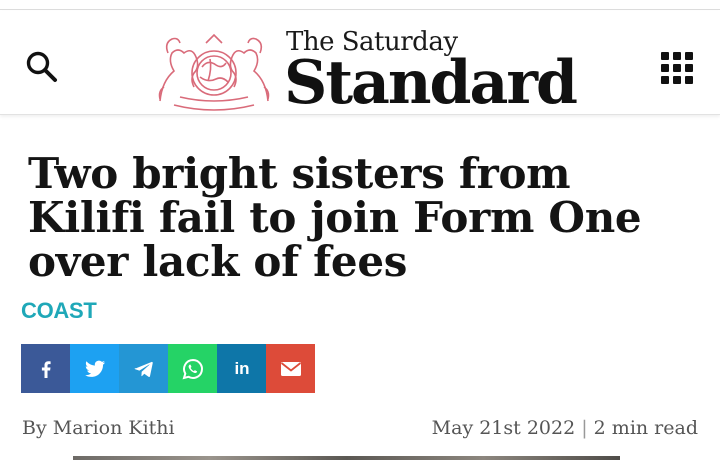  I want to click on site-logo: The Saturday Standard, so click(365, 69).